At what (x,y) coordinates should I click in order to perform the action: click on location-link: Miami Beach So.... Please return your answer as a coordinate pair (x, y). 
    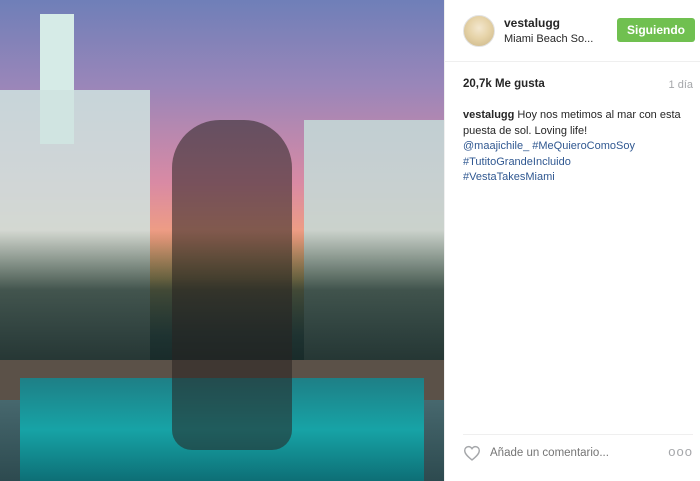
    Looking at the image, I should click on (548, 39).